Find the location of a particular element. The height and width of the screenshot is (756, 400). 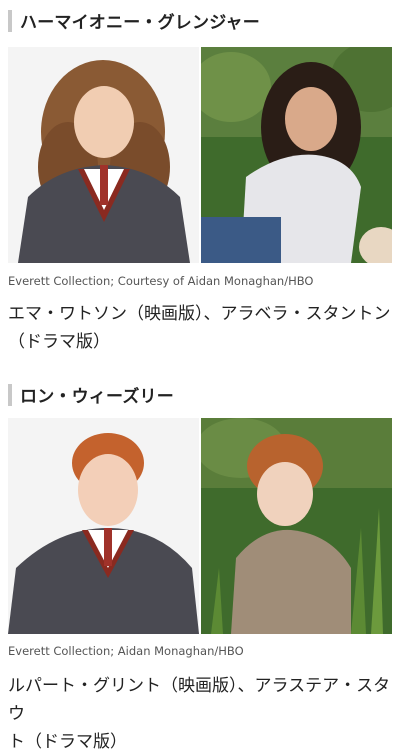

section-heading: ハーマイオニー・グレンジャー is located at coordinates (134, 20).